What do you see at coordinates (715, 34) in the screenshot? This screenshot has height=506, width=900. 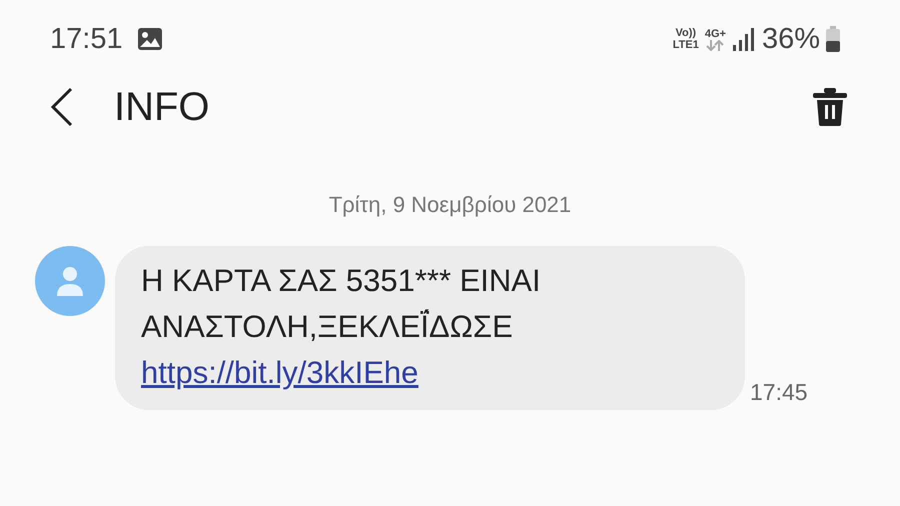 I see `network-label: 4G+` at bounding box center [715, 34].